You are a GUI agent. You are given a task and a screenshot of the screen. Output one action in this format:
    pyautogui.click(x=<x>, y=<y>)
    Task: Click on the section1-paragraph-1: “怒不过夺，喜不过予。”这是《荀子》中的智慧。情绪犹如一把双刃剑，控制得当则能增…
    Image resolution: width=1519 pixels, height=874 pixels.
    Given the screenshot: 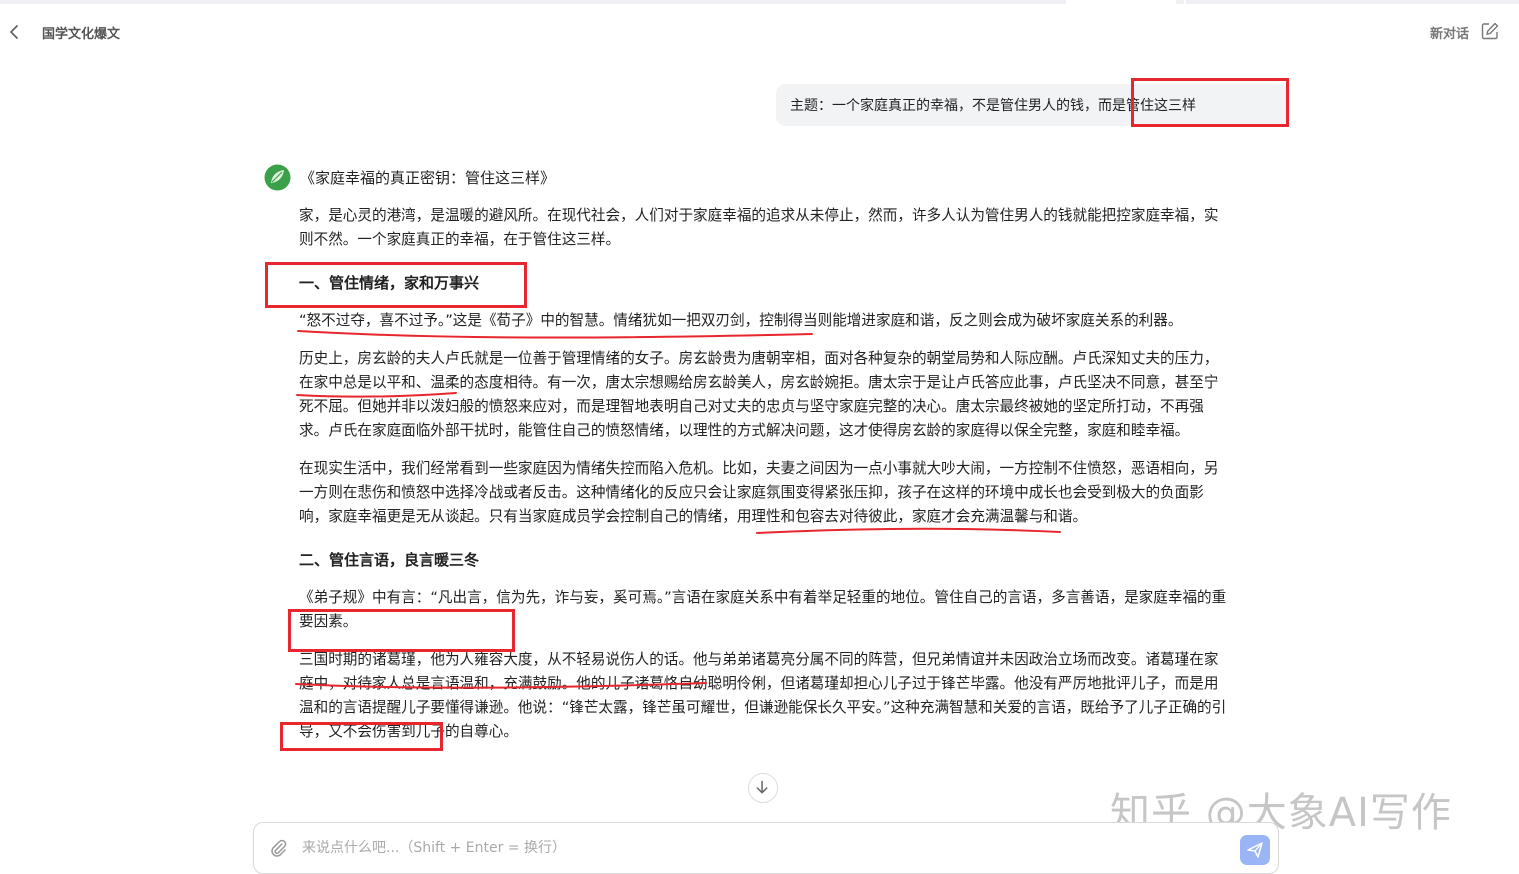 What is the action you would take?
    pyautogui.click(x=741, y=320)
    